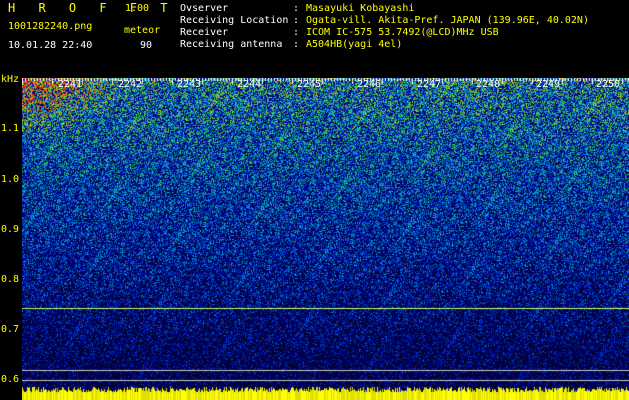 The width and height of the screenshot is (629, 400). What do you see at coordinates (429, 84) in the screenshot?
I see `time-label: 2247` at bounding box center [429, 84].